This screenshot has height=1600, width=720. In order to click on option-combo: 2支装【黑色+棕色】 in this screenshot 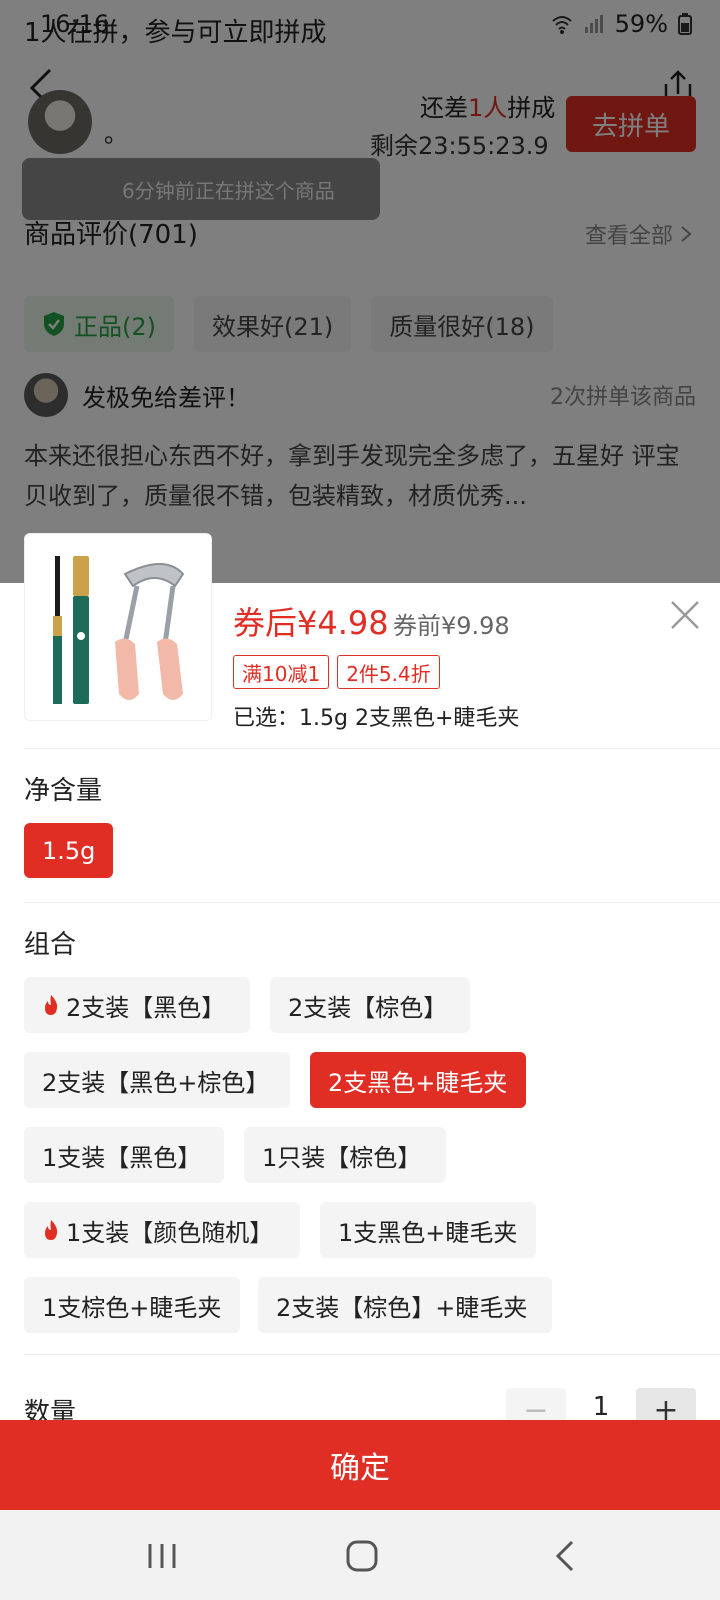, I will do `click(157, 1080)`.